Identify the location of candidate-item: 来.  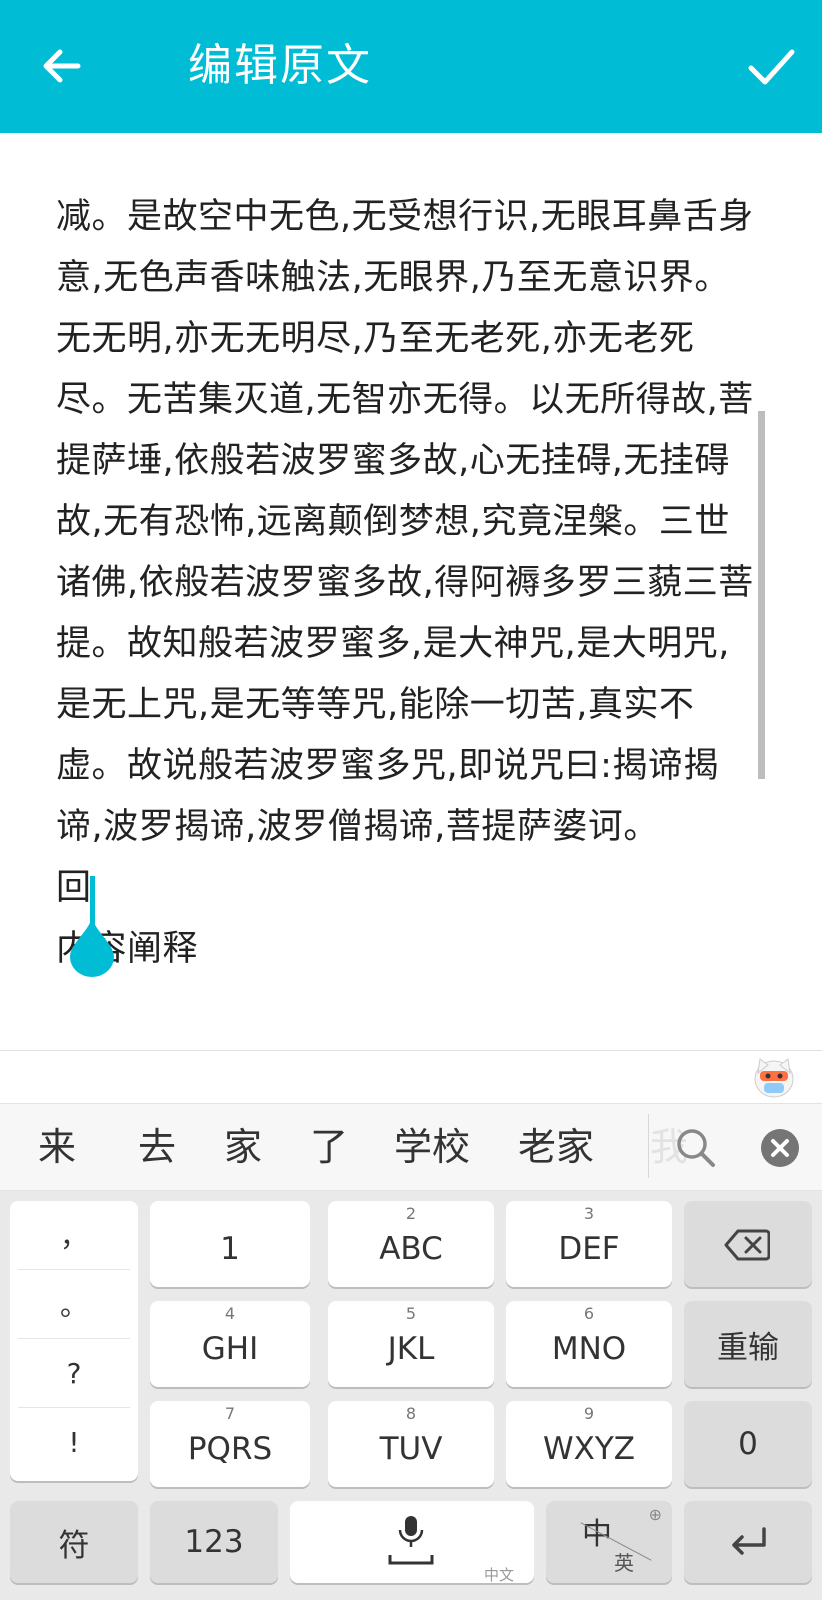
(57, 1147).